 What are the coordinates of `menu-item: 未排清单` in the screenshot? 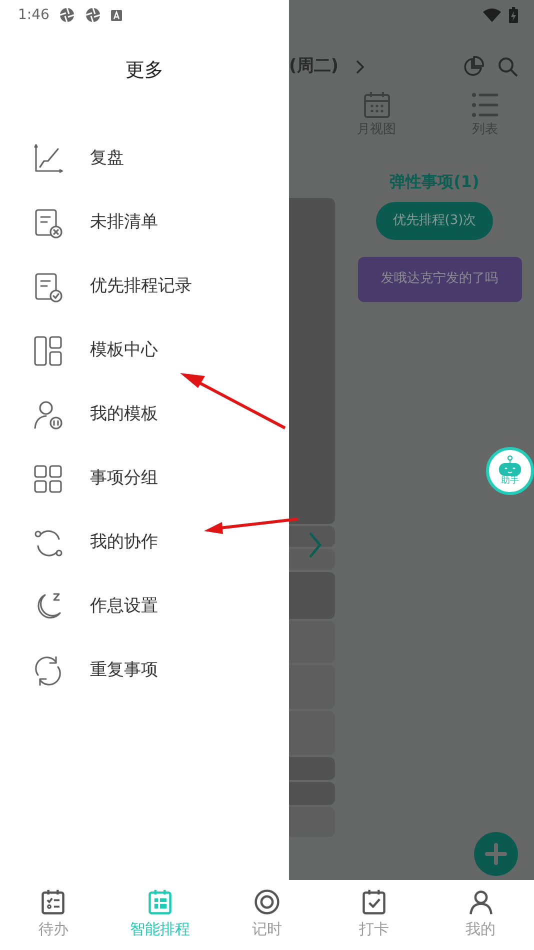 It's located at (144, 222).